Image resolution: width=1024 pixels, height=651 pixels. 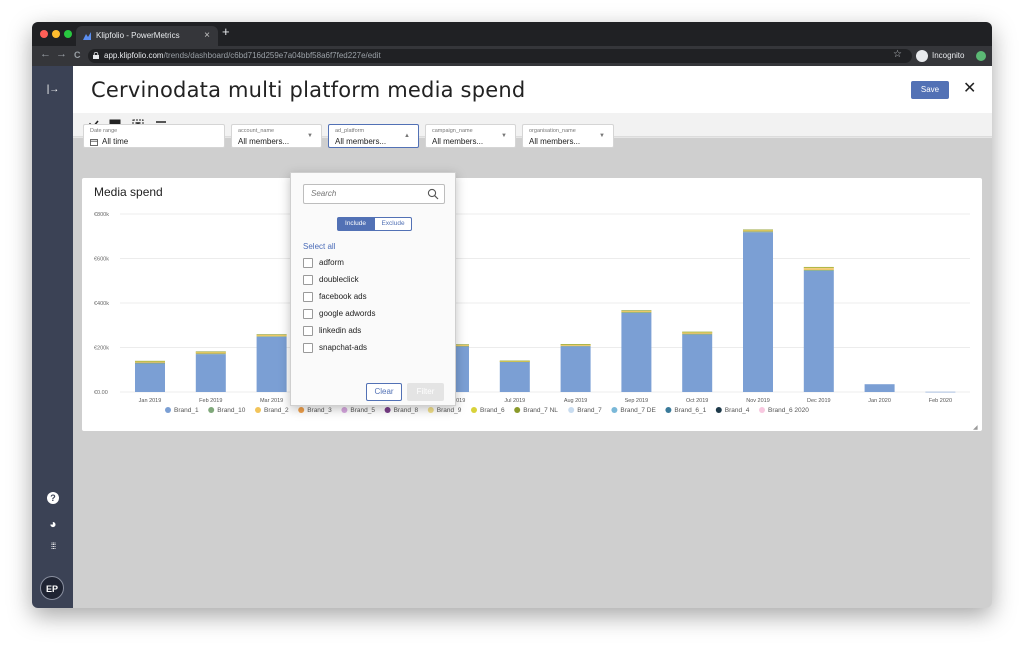 I want to click on search-input: Search, so click(x=374, y=194).